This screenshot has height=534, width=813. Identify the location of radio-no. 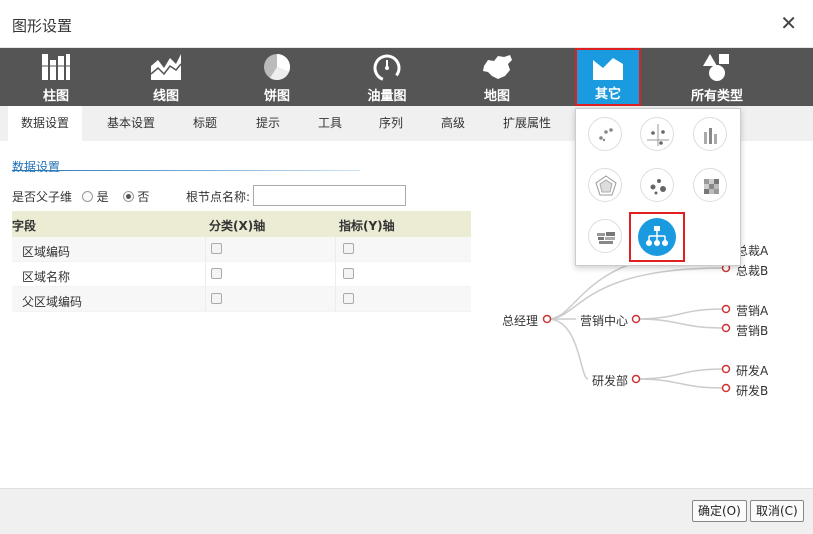
(128, 196).